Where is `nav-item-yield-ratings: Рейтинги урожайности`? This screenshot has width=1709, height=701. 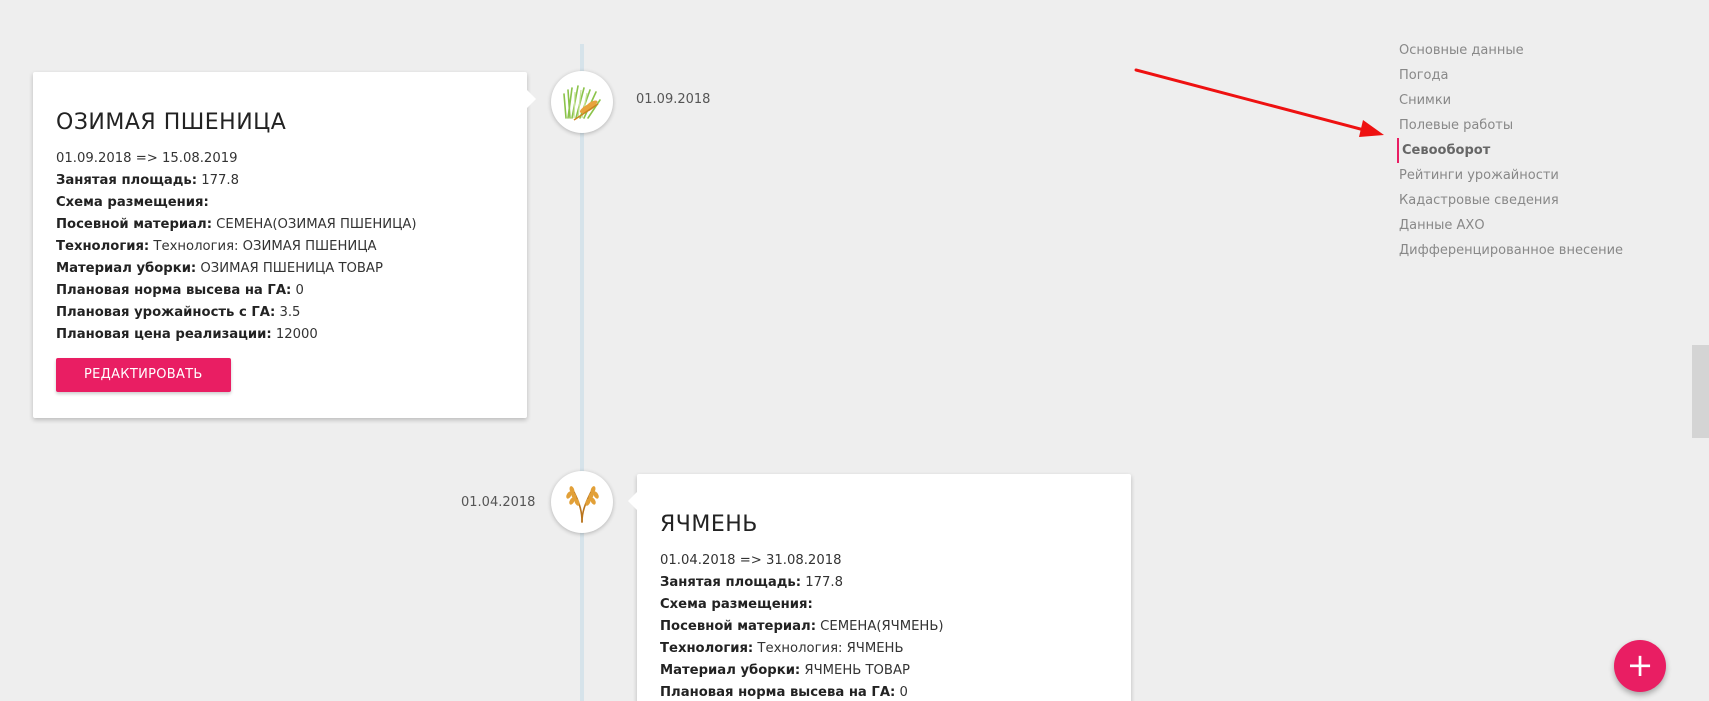
nav-item-yield-ratings: Рейтинги урожайности is located at coordinates (1511, 175).